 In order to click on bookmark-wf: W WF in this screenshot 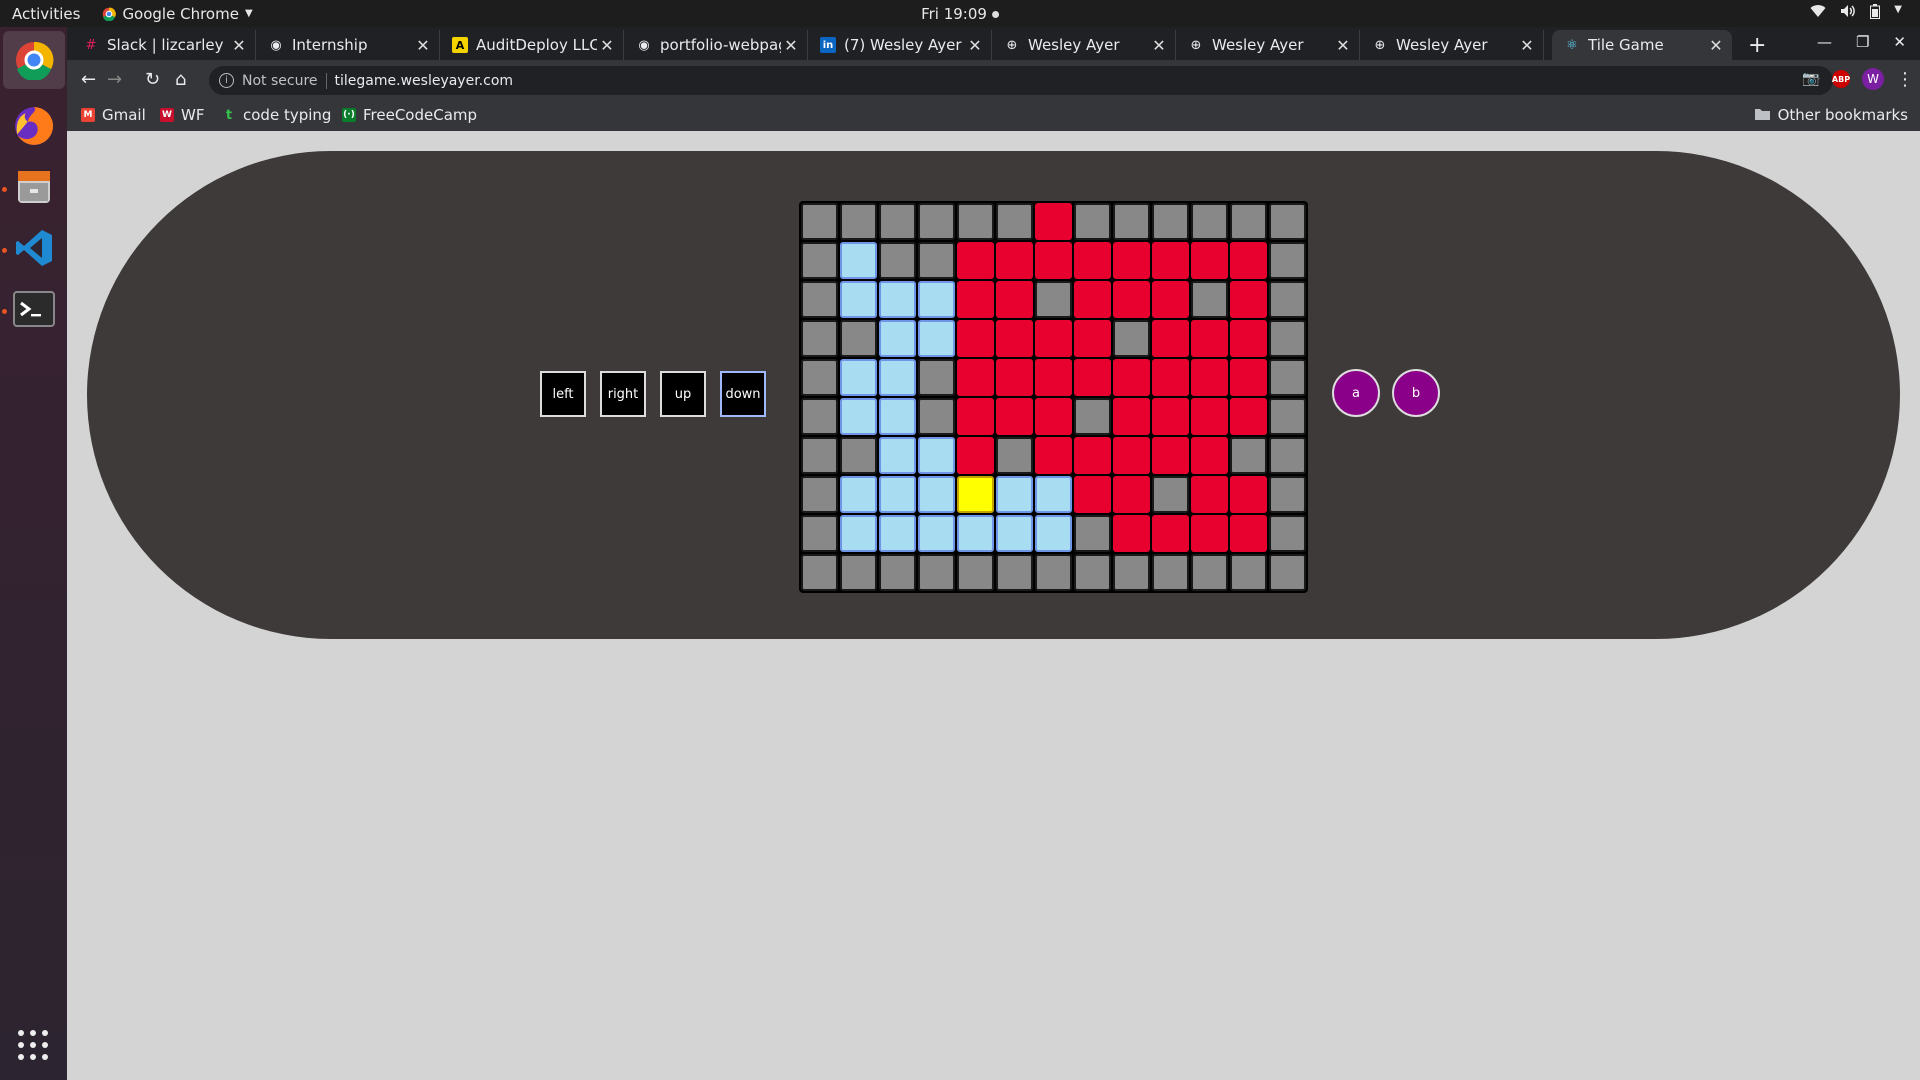, I will do `click(182, 115)`.